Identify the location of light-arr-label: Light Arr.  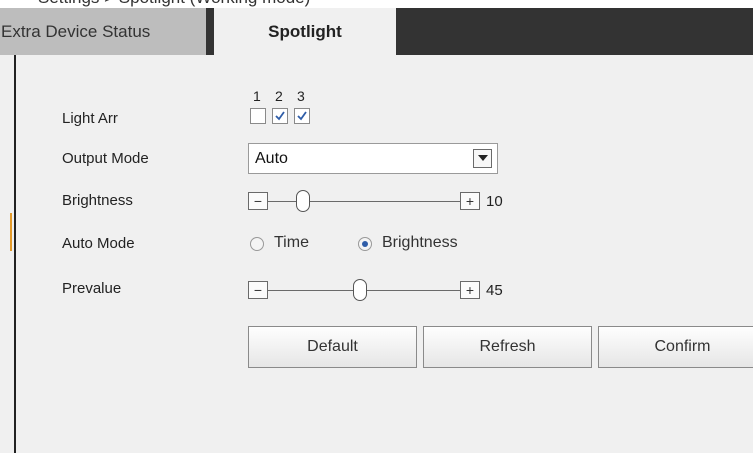
(90, 118).